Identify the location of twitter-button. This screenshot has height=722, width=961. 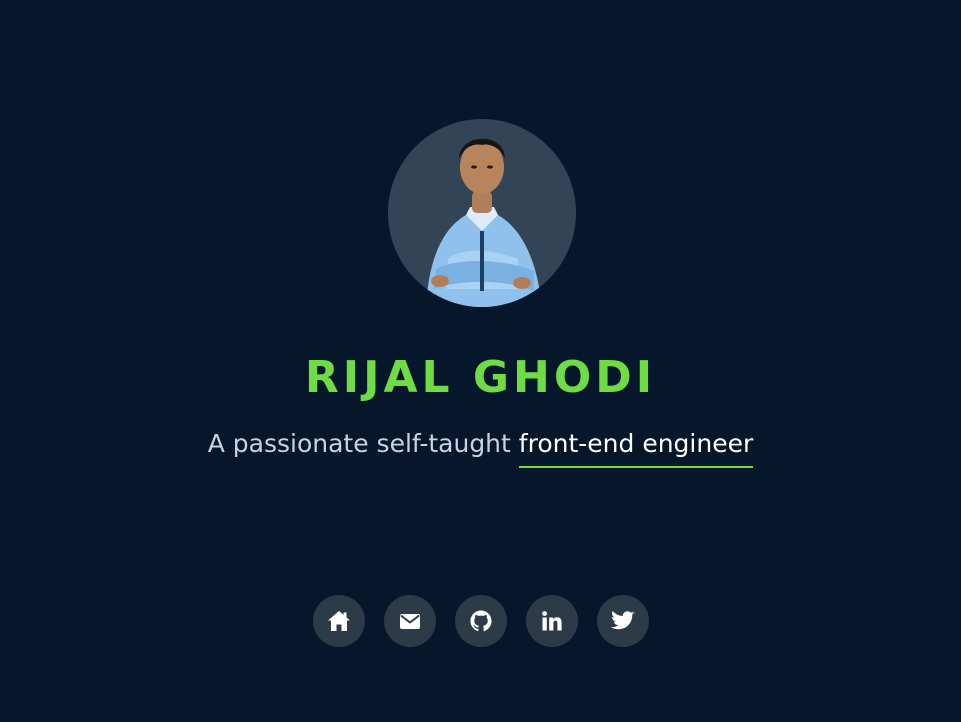
(623, 621).